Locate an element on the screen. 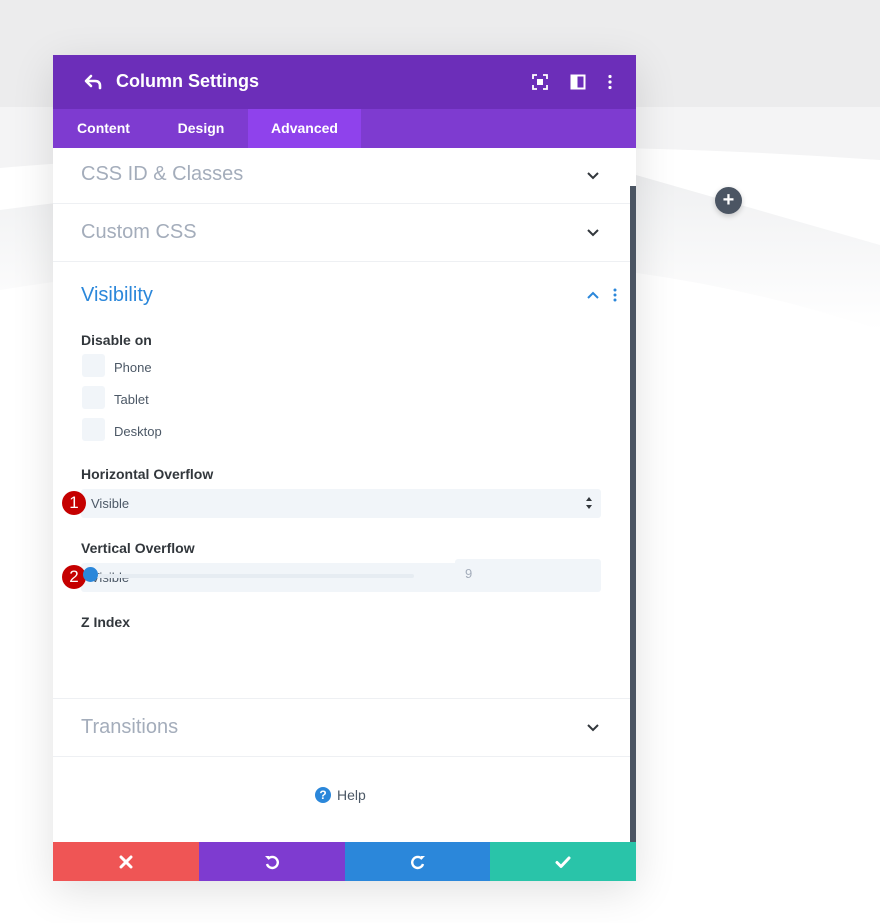 The image size is (880, 923). chevron-up-icon is located at coordinates (593, 295).